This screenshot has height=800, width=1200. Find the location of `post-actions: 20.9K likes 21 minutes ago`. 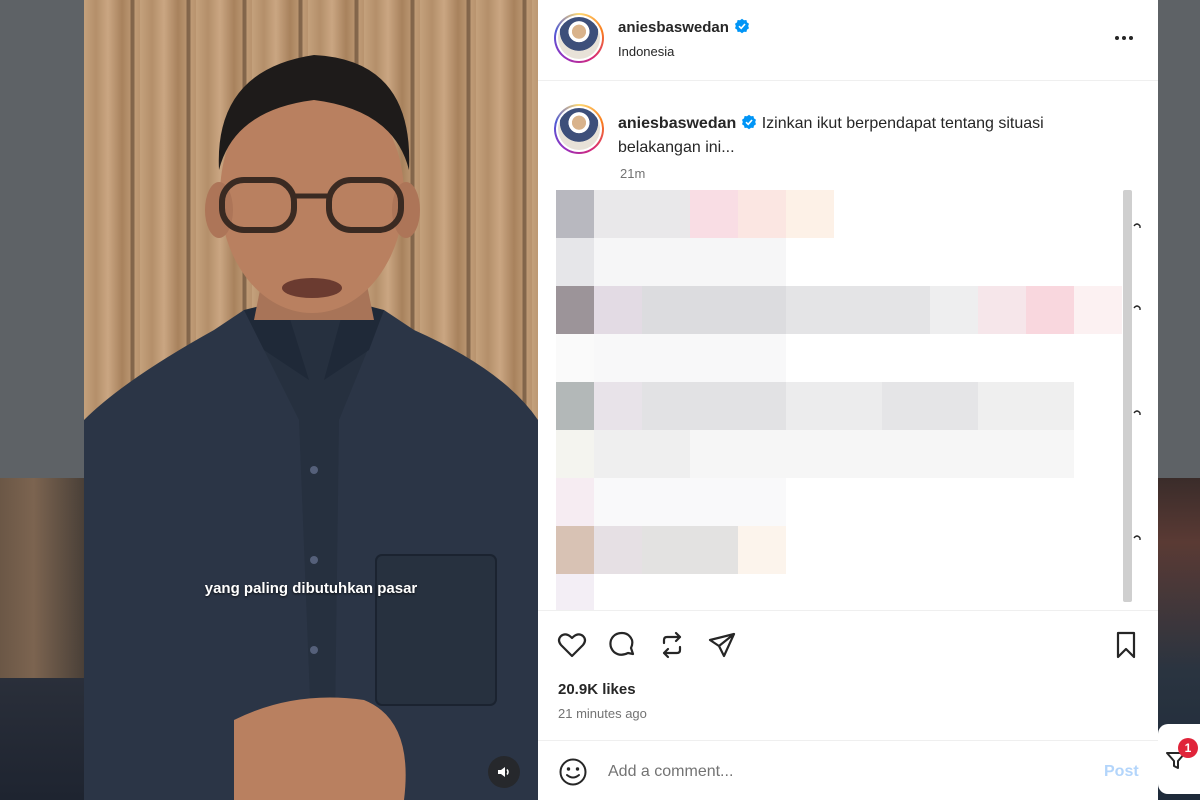

post-actions: 20.9K likes 21 minutes ago is located at coordinates (848, 674).